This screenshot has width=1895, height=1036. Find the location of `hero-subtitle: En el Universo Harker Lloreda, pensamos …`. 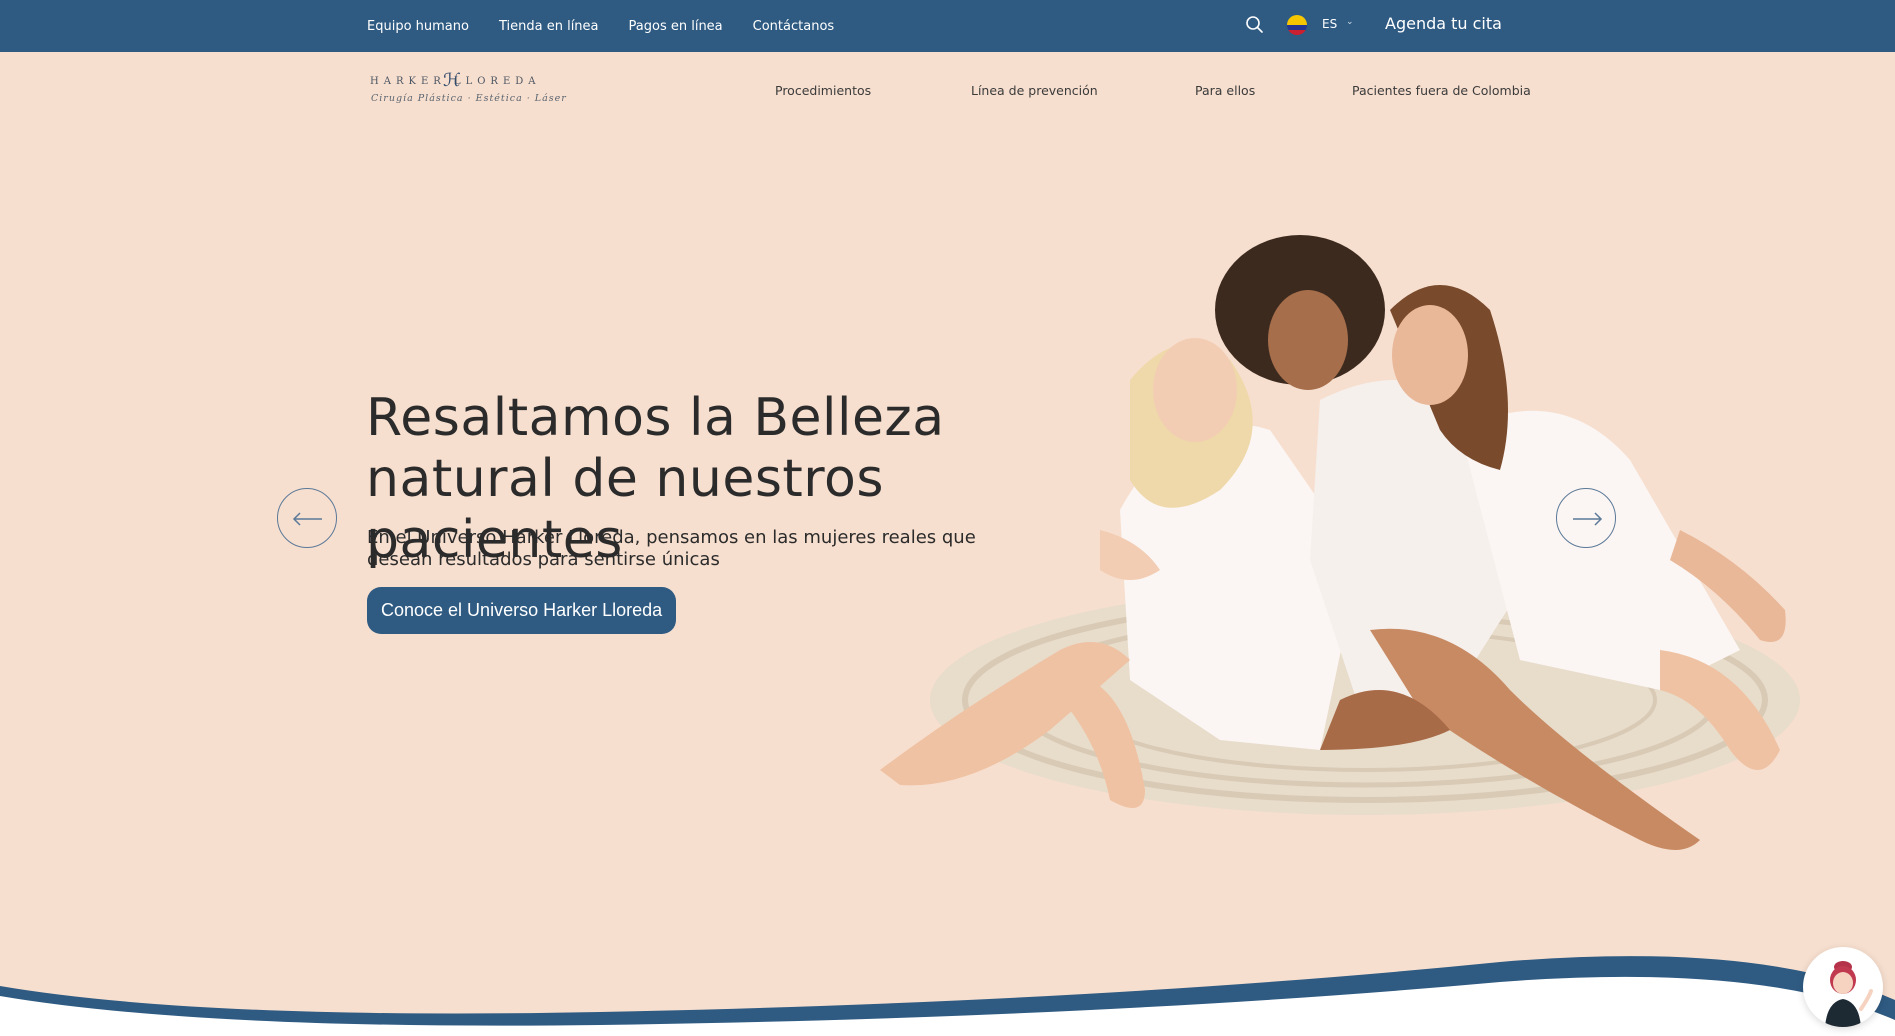

hero-subtitle: En el Universo Harker Lloreda, pensamos … is located at coordinates (671, 548).